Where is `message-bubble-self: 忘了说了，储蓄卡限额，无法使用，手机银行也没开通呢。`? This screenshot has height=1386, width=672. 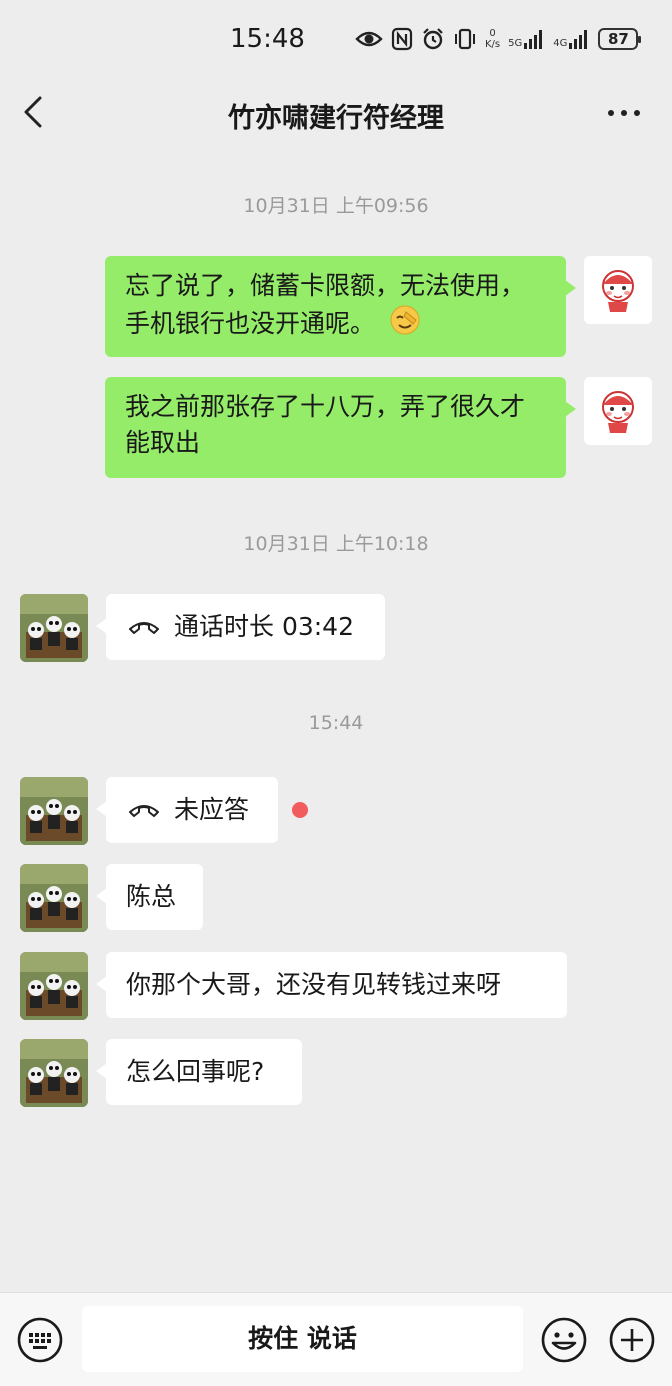
message-bubble-self: 忘了说了，储蓄卡限额，无法使用，手机银行也没开通呢。 is located at coordinates (340, 306).